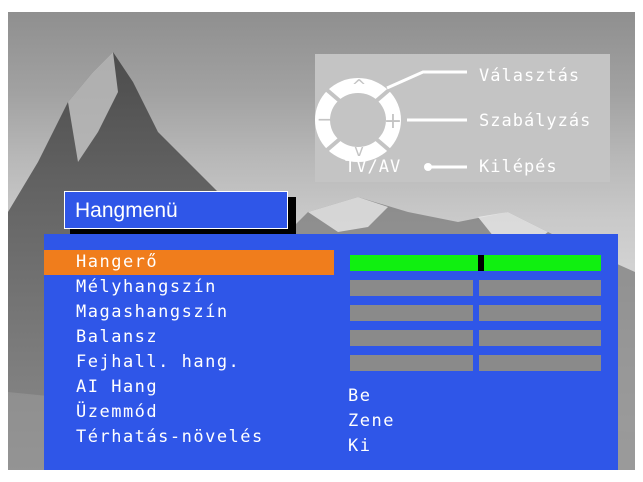 The width and height of the screenshot is (643, 482). What do you see at coordinates (189, 337) in the screenshot?
I see `menu-item-balance: Balansz` at bounding box center [189, 337].